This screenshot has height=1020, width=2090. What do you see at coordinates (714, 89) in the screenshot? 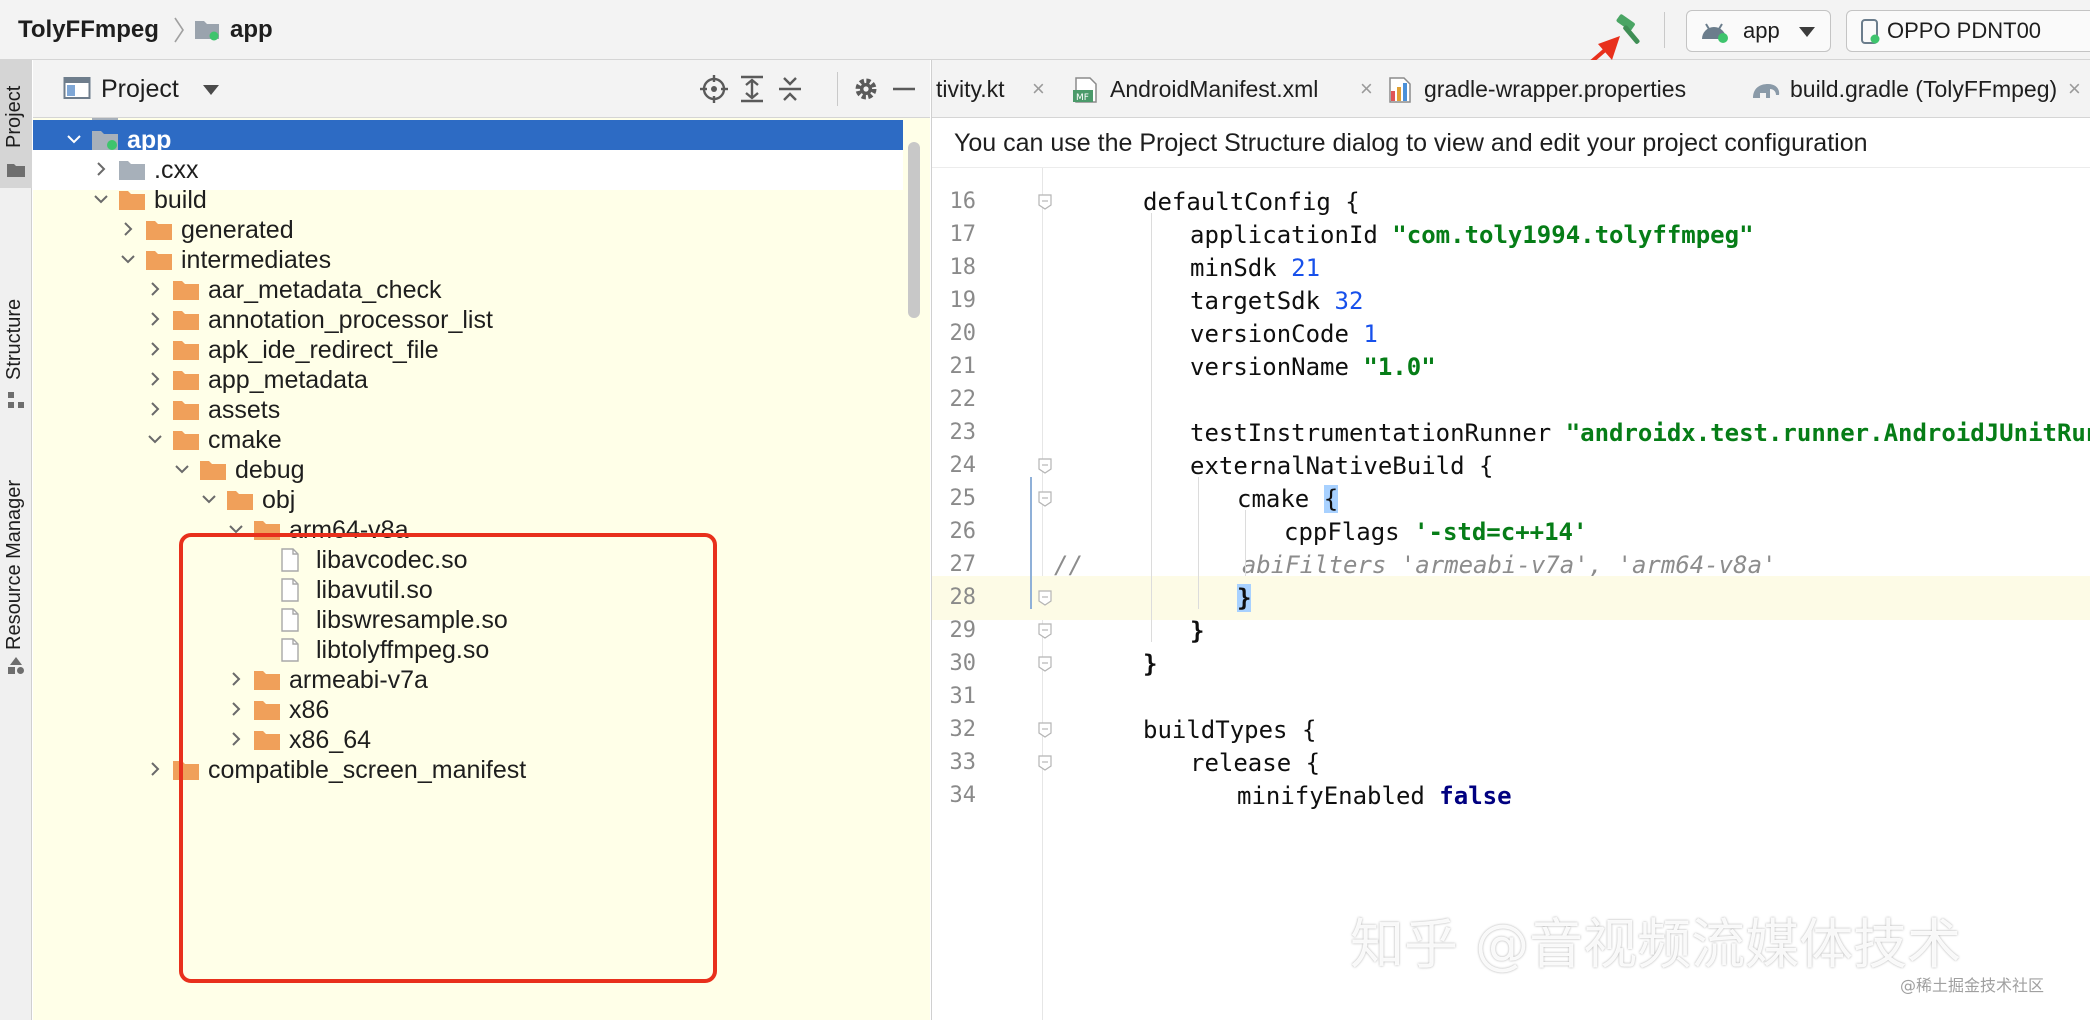
I see `locate-icon` at bounding box center [714, 89].